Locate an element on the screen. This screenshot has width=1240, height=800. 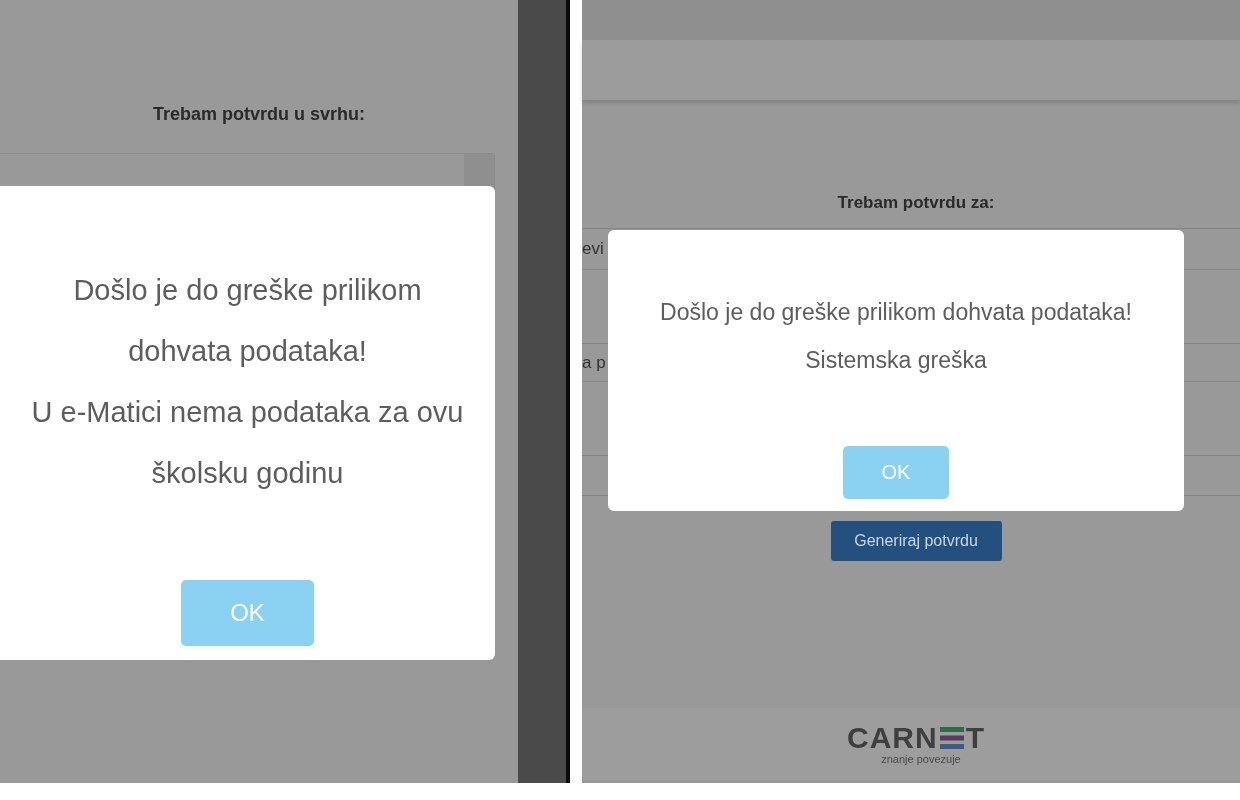
logo-bars-icon is located at coordinates (951, 738).